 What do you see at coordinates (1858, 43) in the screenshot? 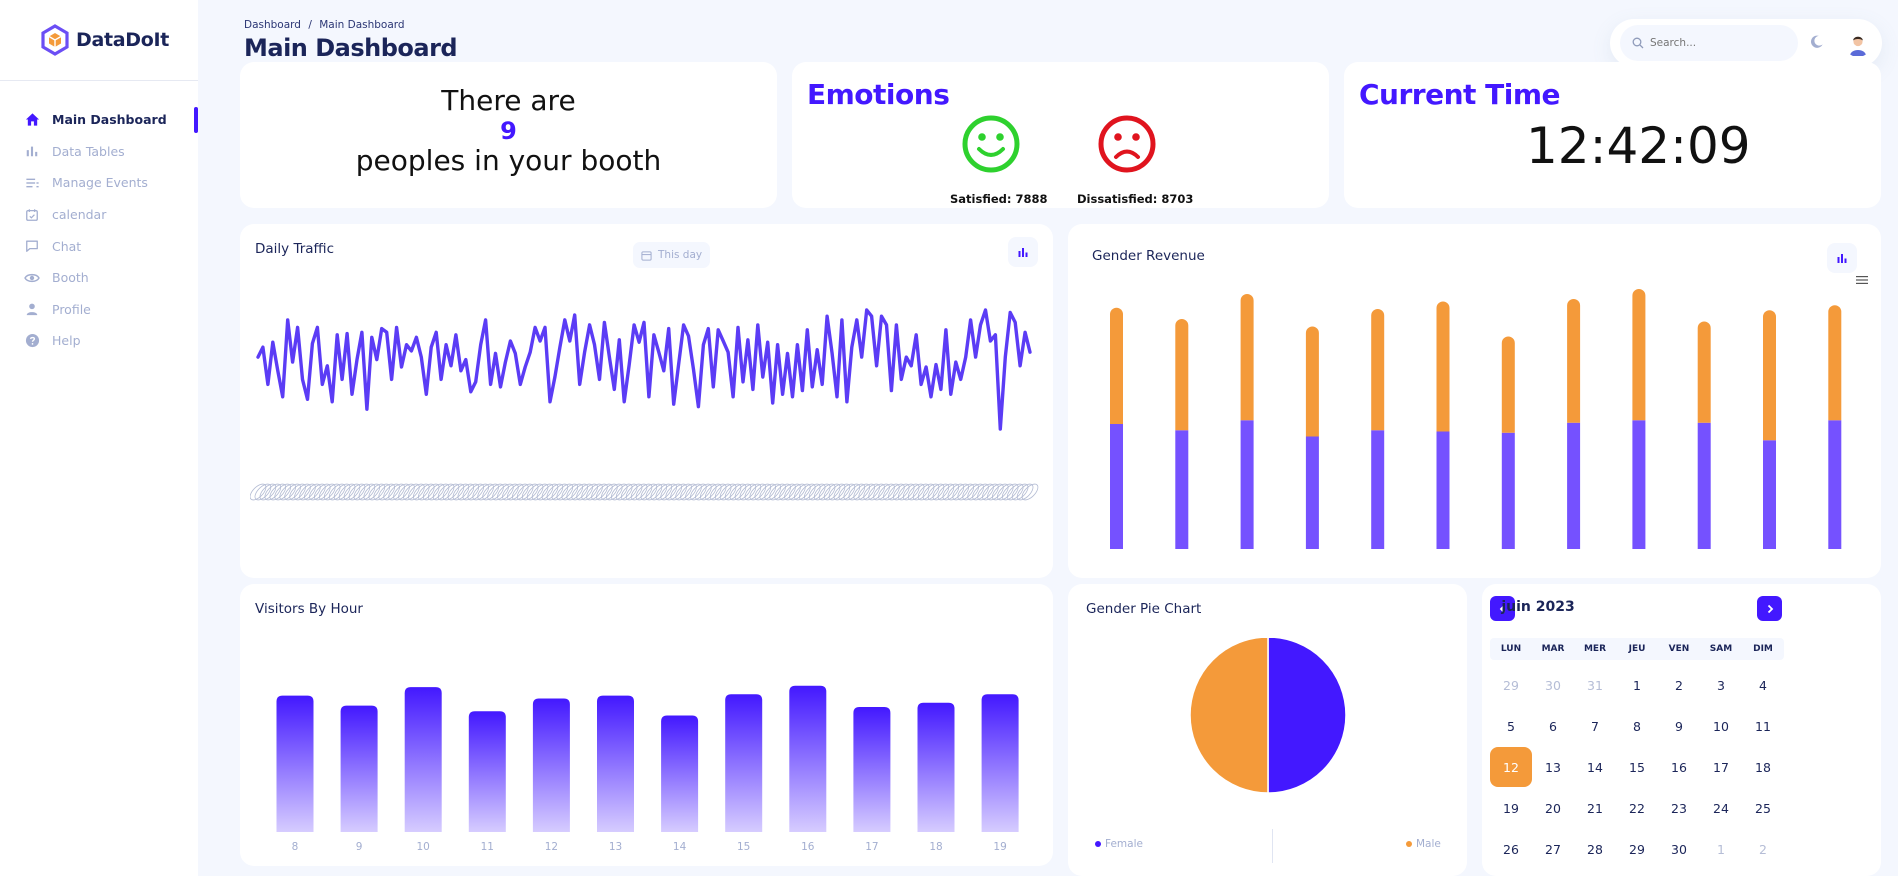
I see `avatar` at bounding box center [1858, 43].